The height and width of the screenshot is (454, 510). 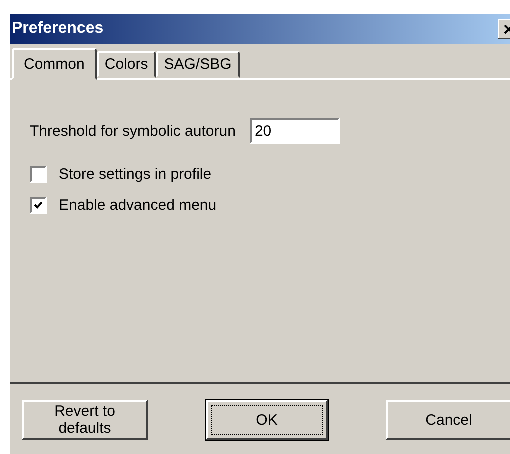 What do you see at coordinates (448, 420) in the screenshot?
I see `dialog-button: Cancel` at bounding box center [448, 420].